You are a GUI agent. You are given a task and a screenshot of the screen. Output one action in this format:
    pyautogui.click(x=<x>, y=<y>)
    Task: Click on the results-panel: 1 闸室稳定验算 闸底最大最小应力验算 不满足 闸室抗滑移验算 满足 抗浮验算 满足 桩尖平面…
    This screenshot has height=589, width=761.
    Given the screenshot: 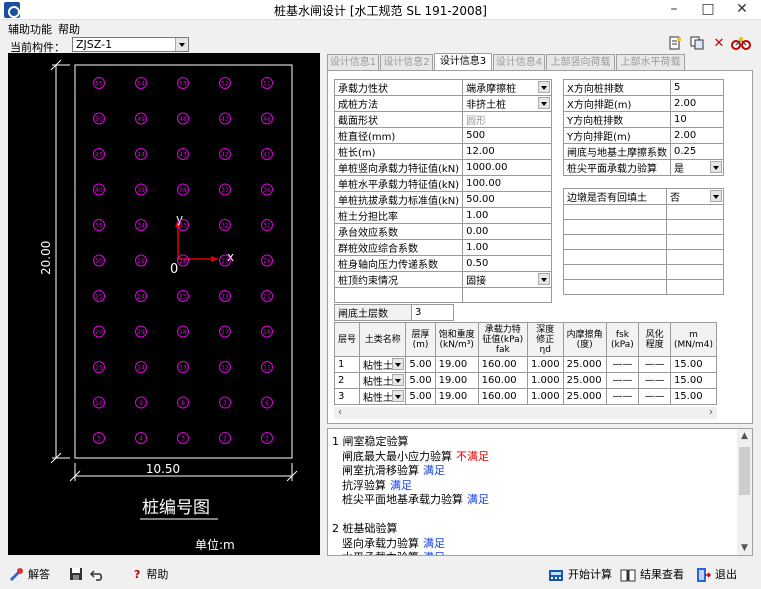 What is the action you would take?
    pyautogui.click(x=540, y=492)
    